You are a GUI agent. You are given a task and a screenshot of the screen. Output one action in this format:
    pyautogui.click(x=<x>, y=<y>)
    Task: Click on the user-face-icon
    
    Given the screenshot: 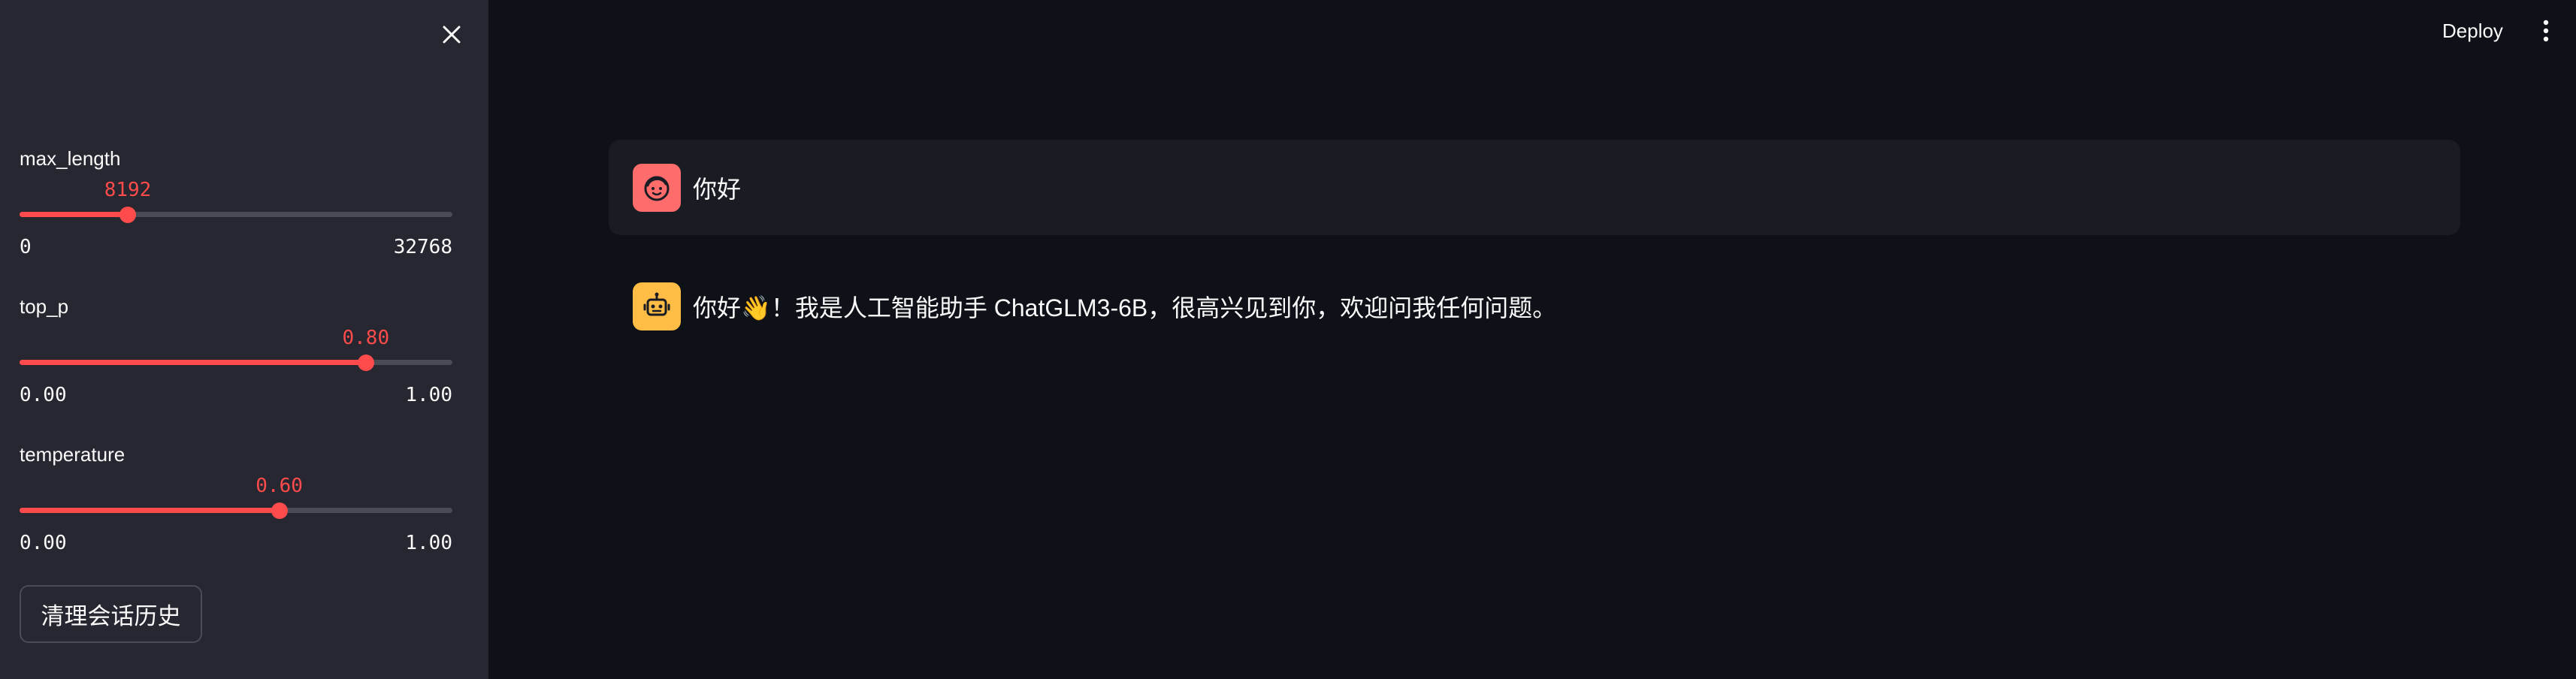 What is the action you would take?
    pyautogui.click(x=657, y=188)
    